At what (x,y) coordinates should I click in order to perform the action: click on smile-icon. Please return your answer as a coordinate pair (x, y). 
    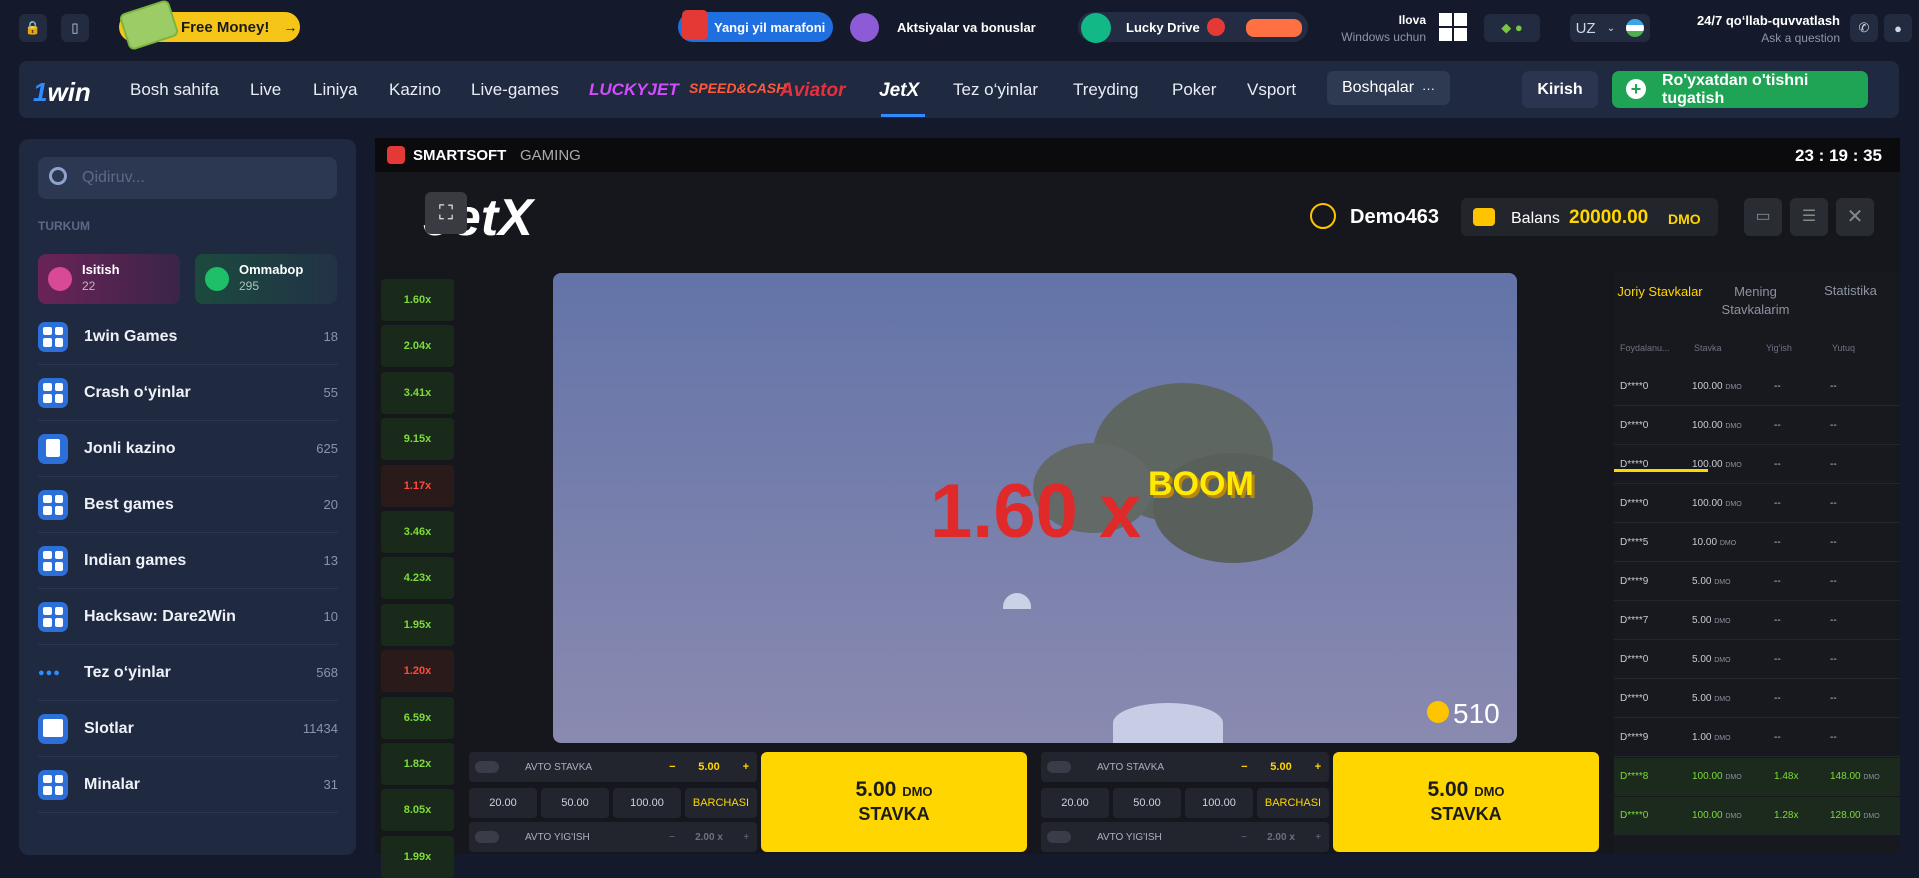
    Looking at the image, I should click on (217, 279).